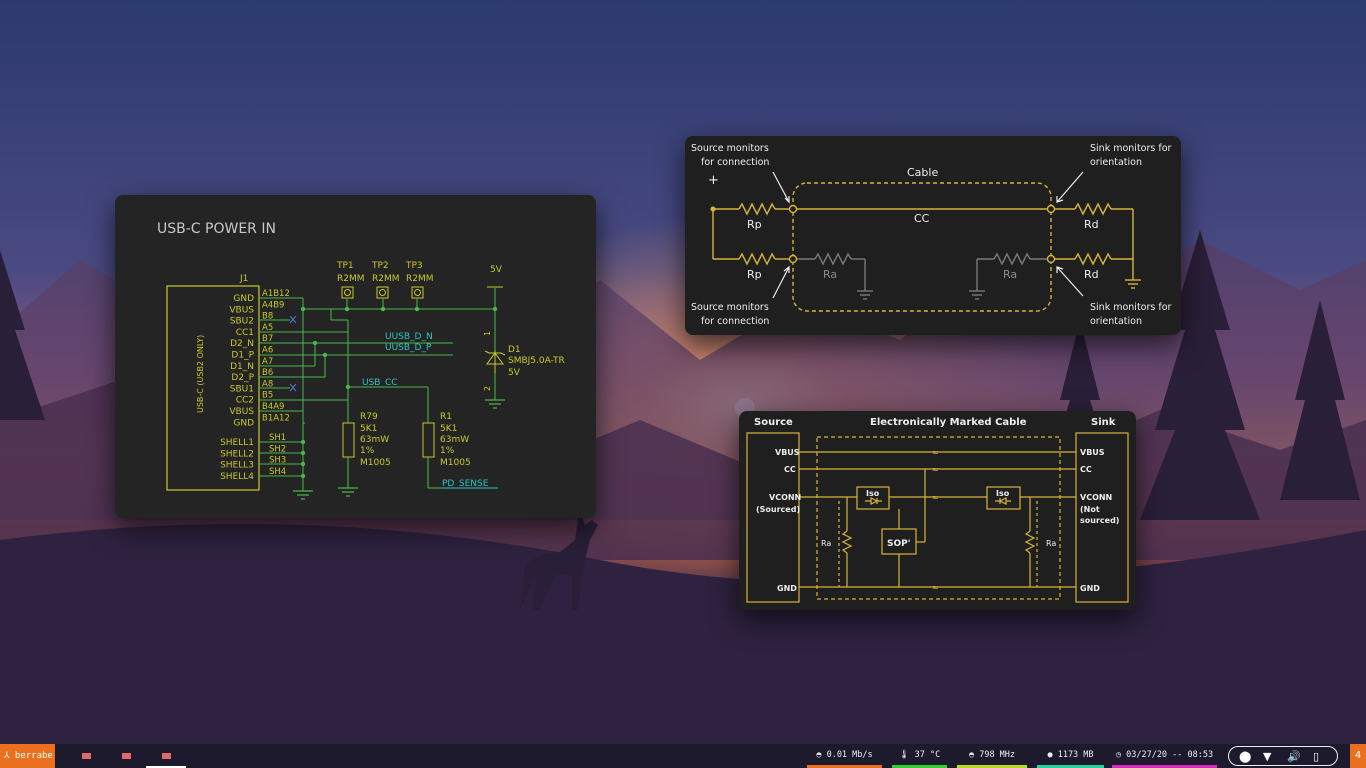  What do you see at coordinates (367, 451) in the screenshot?
I see `r79-tol: 1%` at bounding box center [367, 451].